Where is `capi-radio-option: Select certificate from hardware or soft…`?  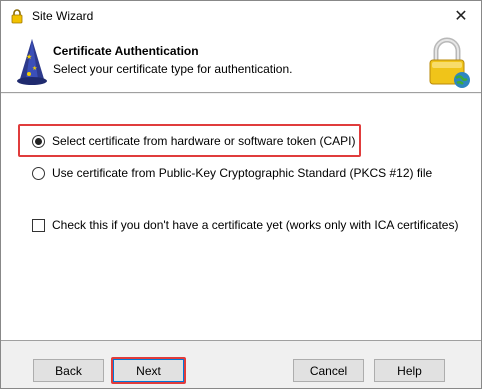 capi-radio-option: Select certificate from hardware or soft… is located at coordinates (193, 141).